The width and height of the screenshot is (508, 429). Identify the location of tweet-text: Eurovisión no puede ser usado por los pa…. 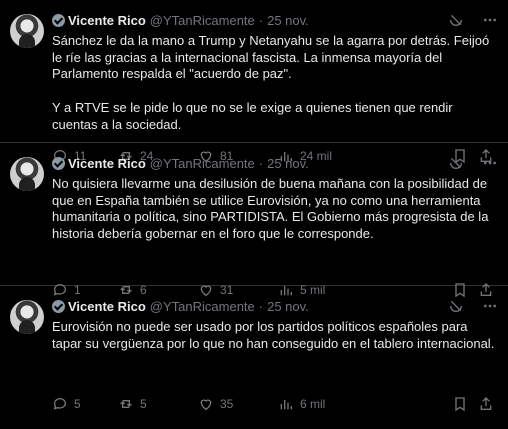
(273, 335).